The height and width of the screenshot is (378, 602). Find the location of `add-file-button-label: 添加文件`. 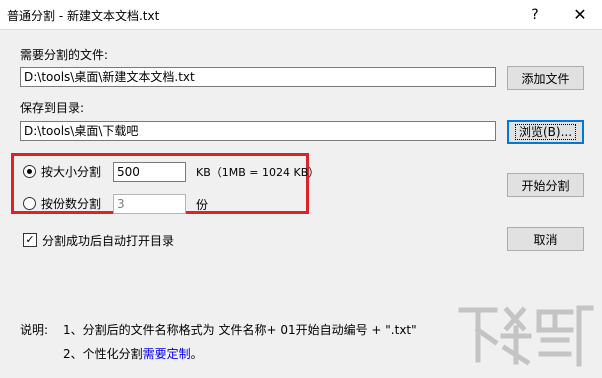

add-file-button-label: 添加文件 is located at coordinates (545, 78).